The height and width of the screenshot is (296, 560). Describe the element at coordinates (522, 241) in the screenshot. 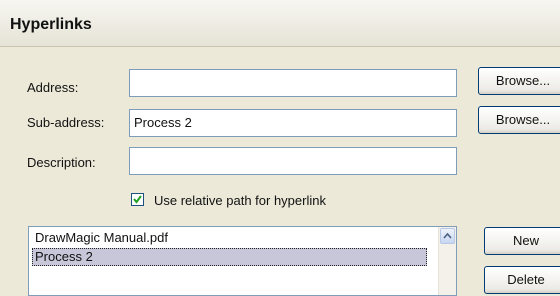

I see `new-button: New` at that location.